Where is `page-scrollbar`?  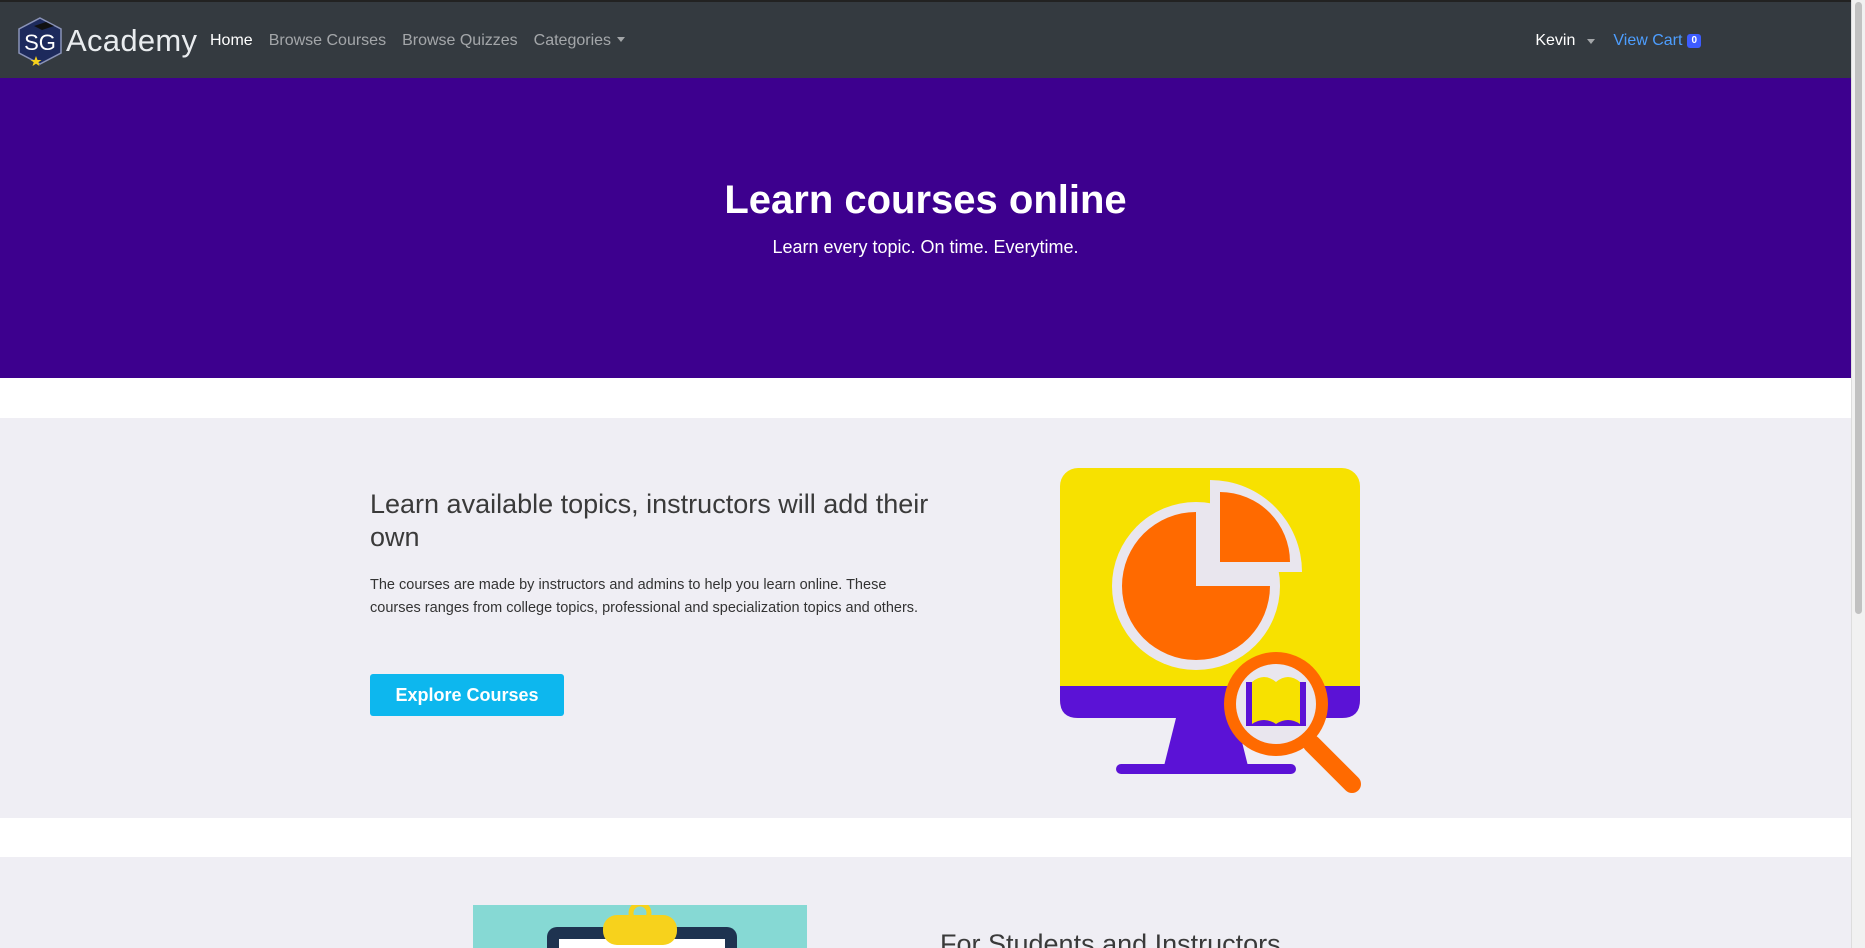
page-scrollbar is located at coordinates (1858, 474).